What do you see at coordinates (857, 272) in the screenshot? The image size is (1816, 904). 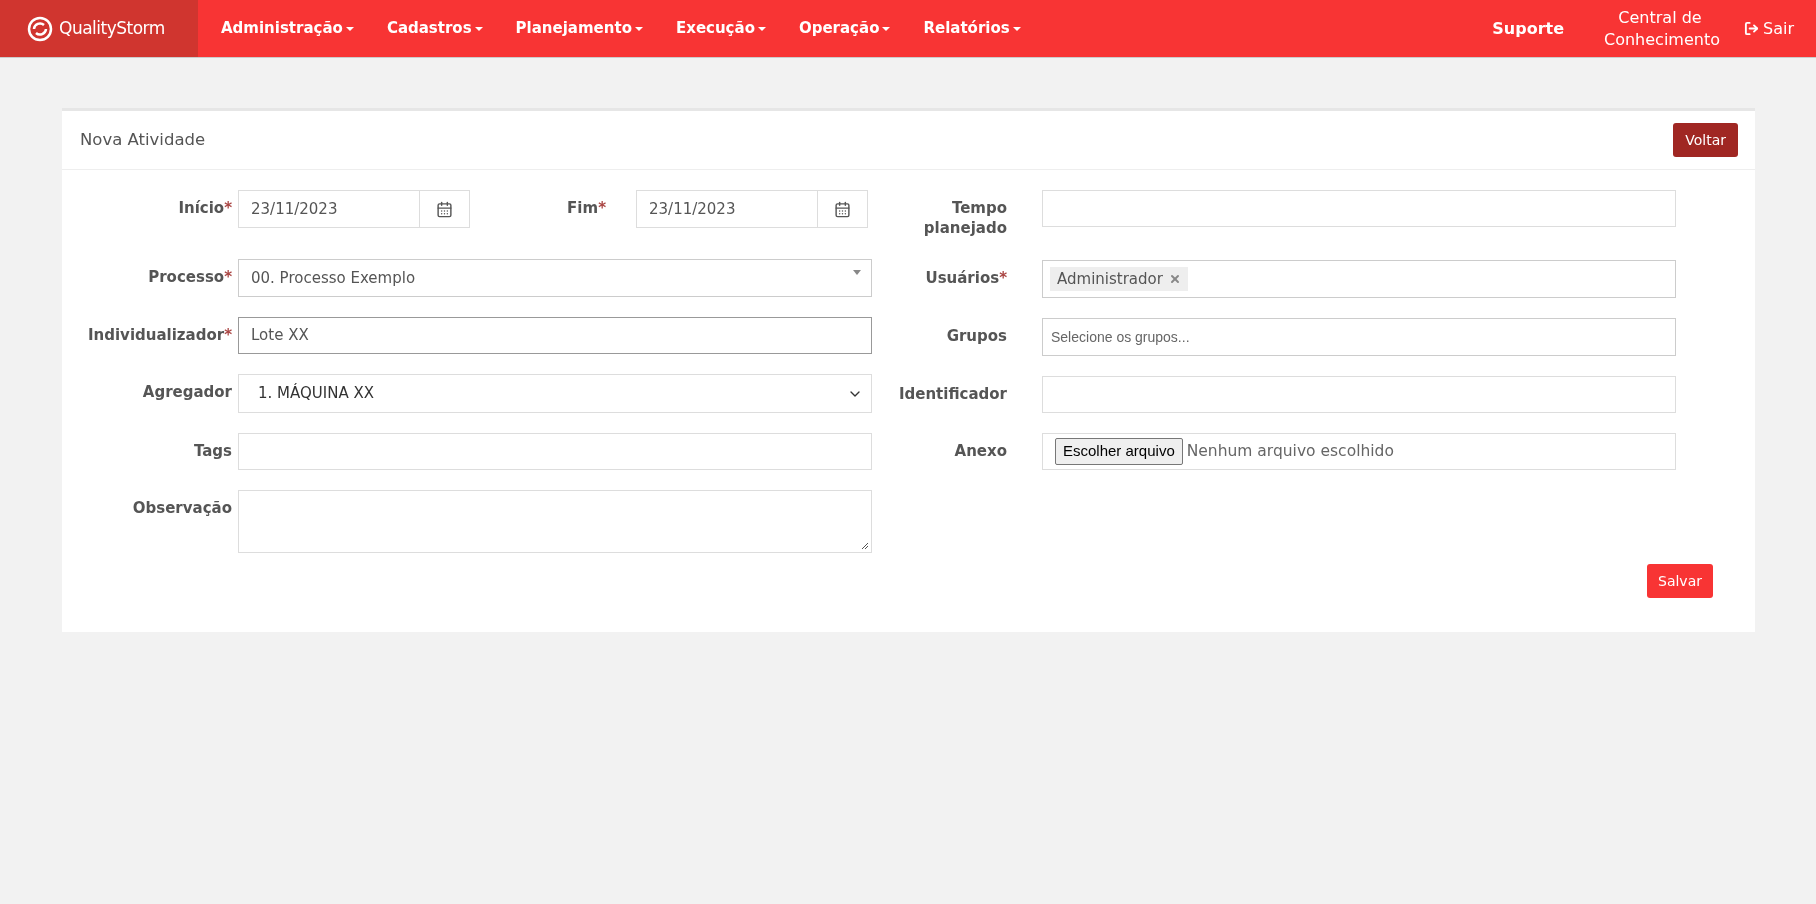 I see `dropdown-arrow-icon` at bounding box center [857, 272].